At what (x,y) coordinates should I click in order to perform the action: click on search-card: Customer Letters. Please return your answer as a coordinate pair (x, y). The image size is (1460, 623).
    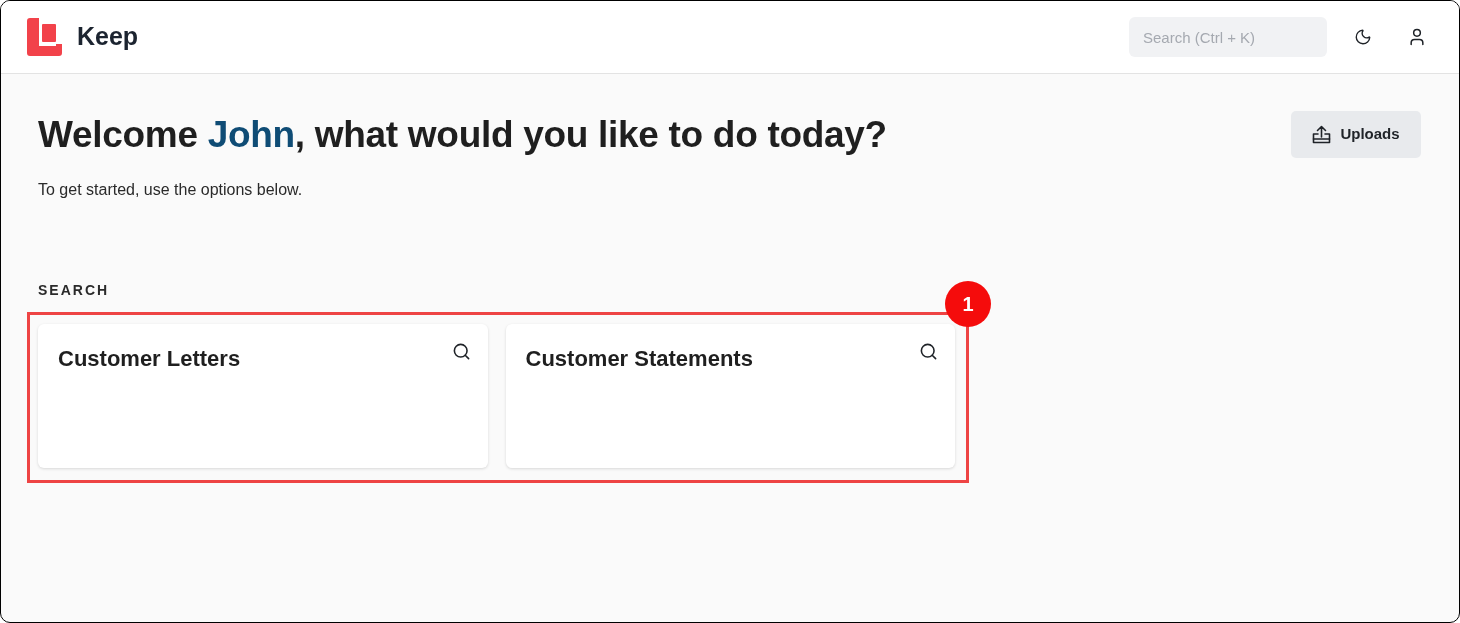
    Looking at the image, I should click on (263, 396).